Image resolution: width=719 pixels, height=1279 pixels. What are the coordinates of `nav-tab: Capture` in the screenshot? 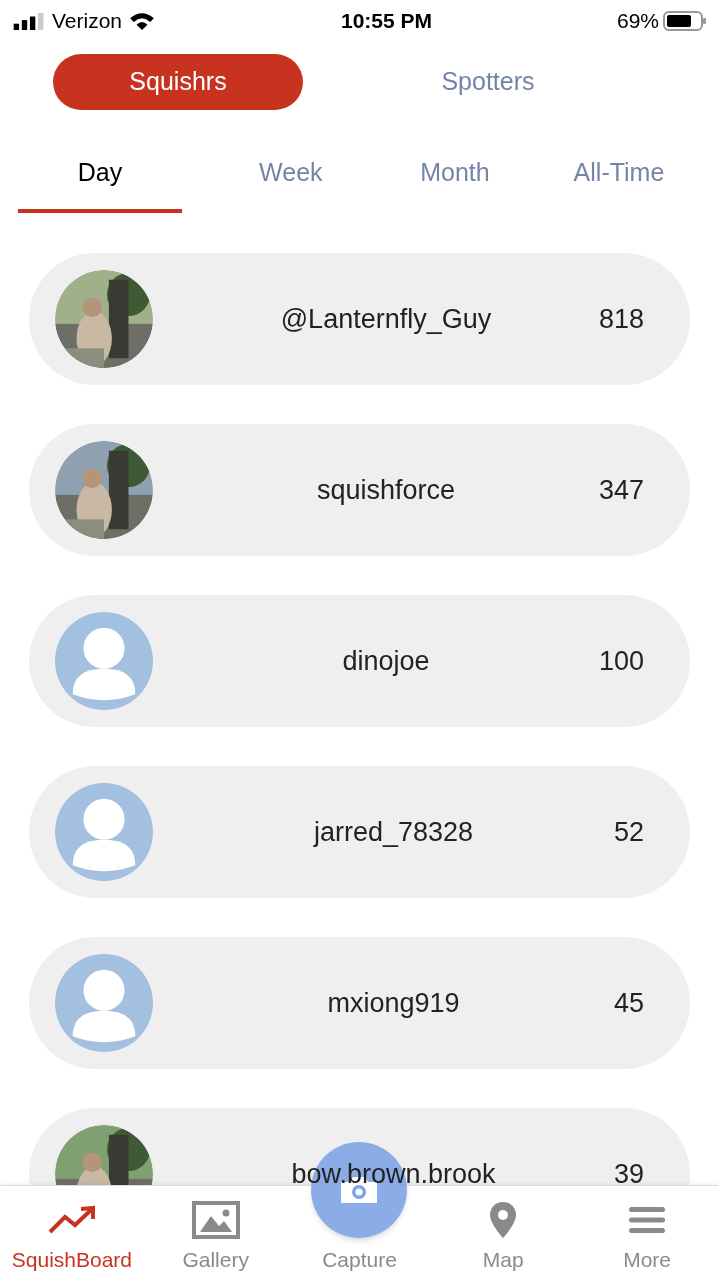 It's located at (359, 1261).